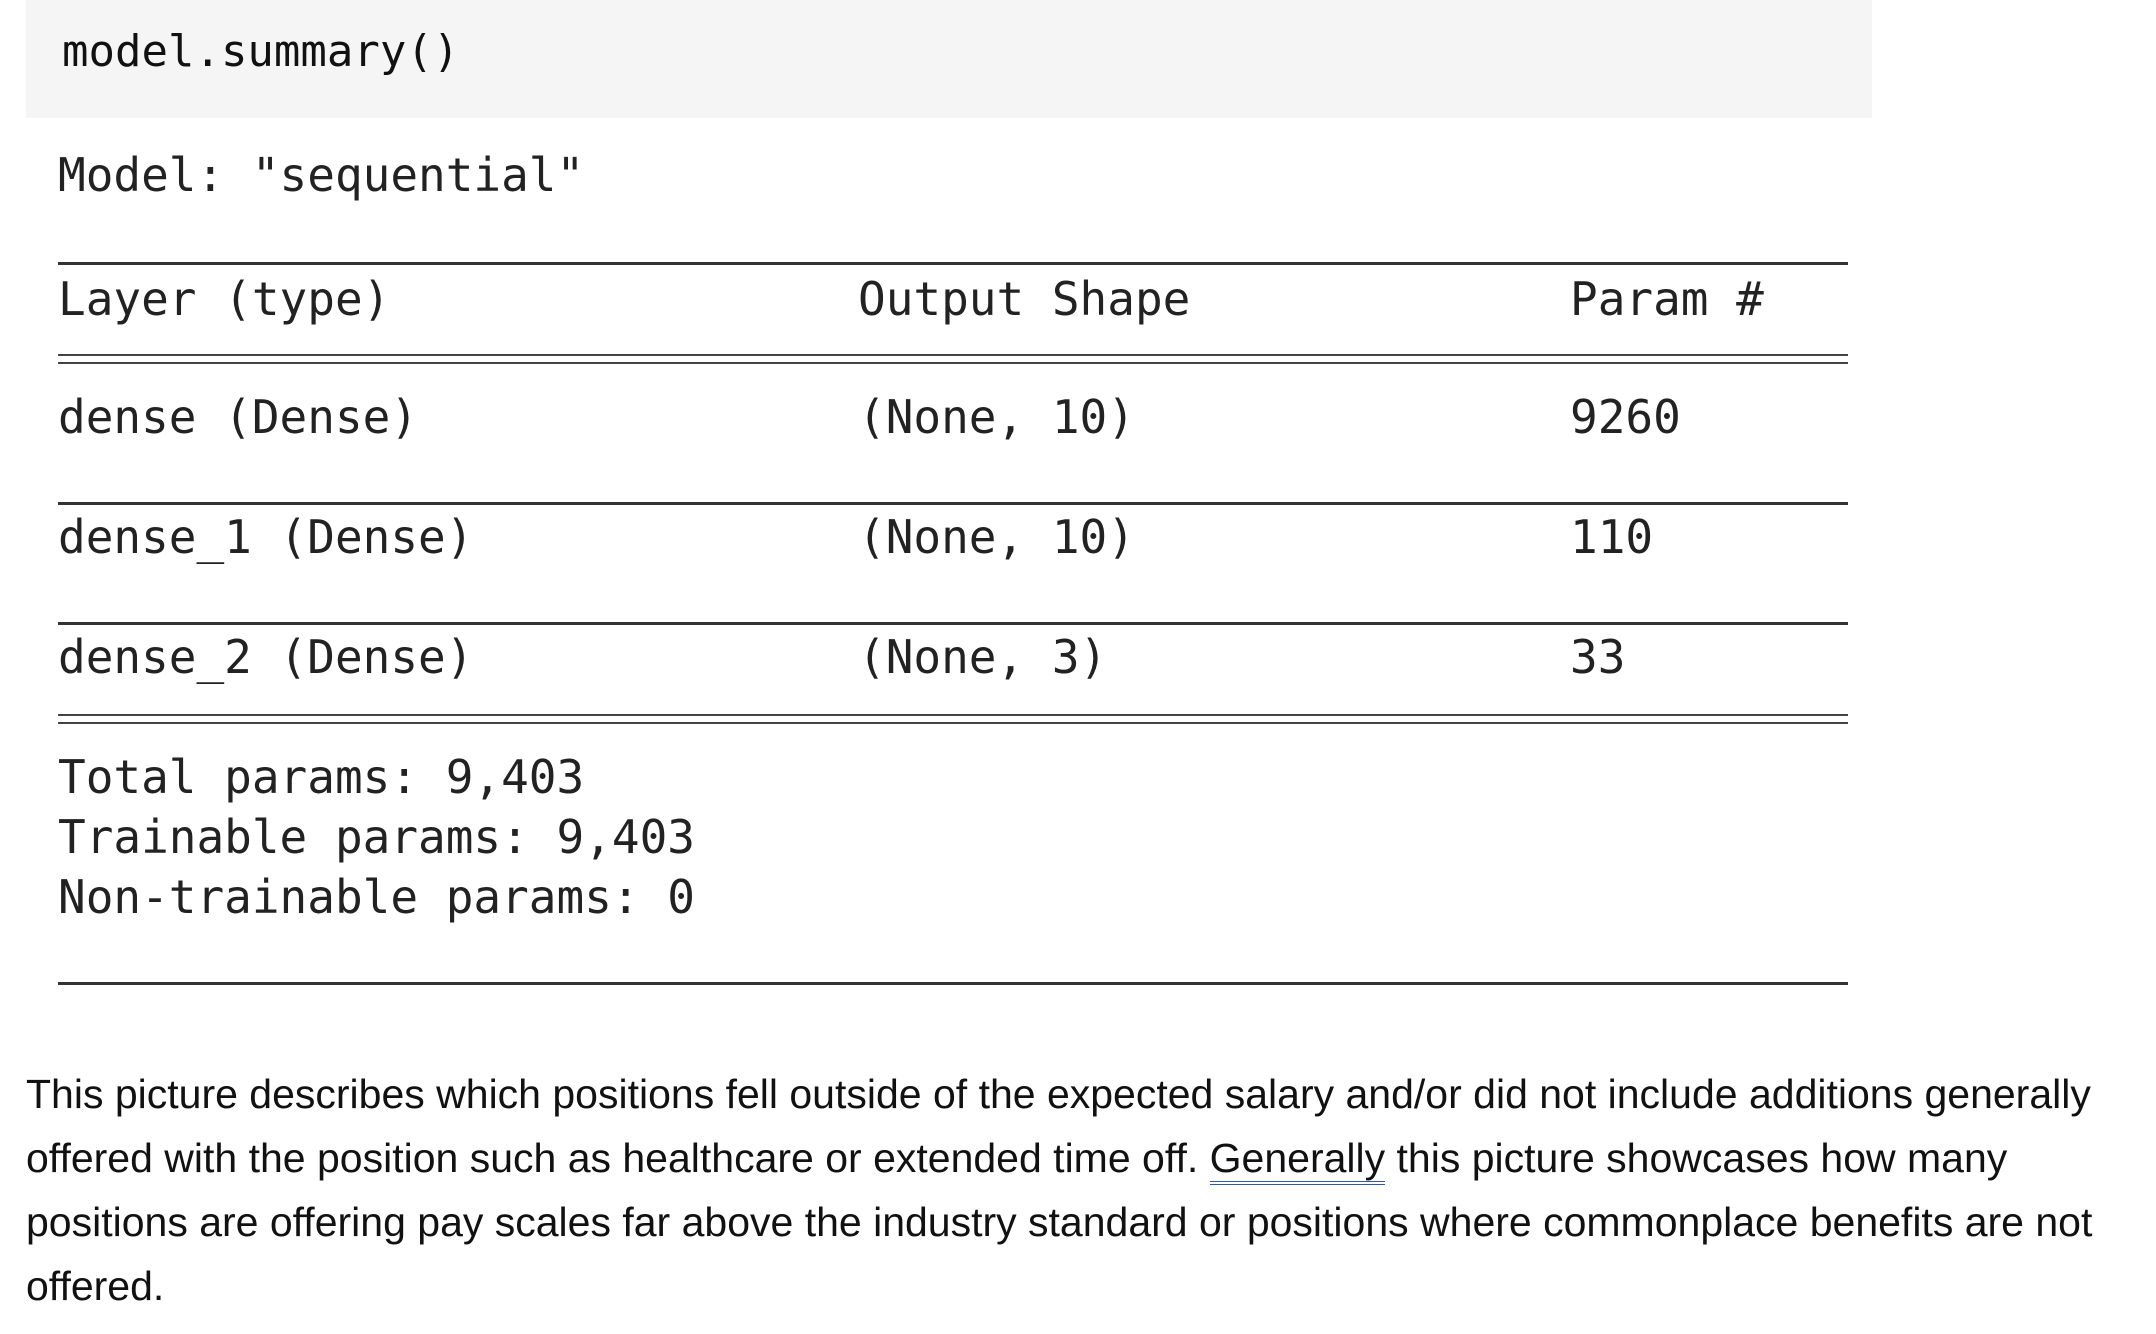 The width and height of the screenshot is (2156, 1334). I want to click on header-layer: Layer (type), so click(224, 299).